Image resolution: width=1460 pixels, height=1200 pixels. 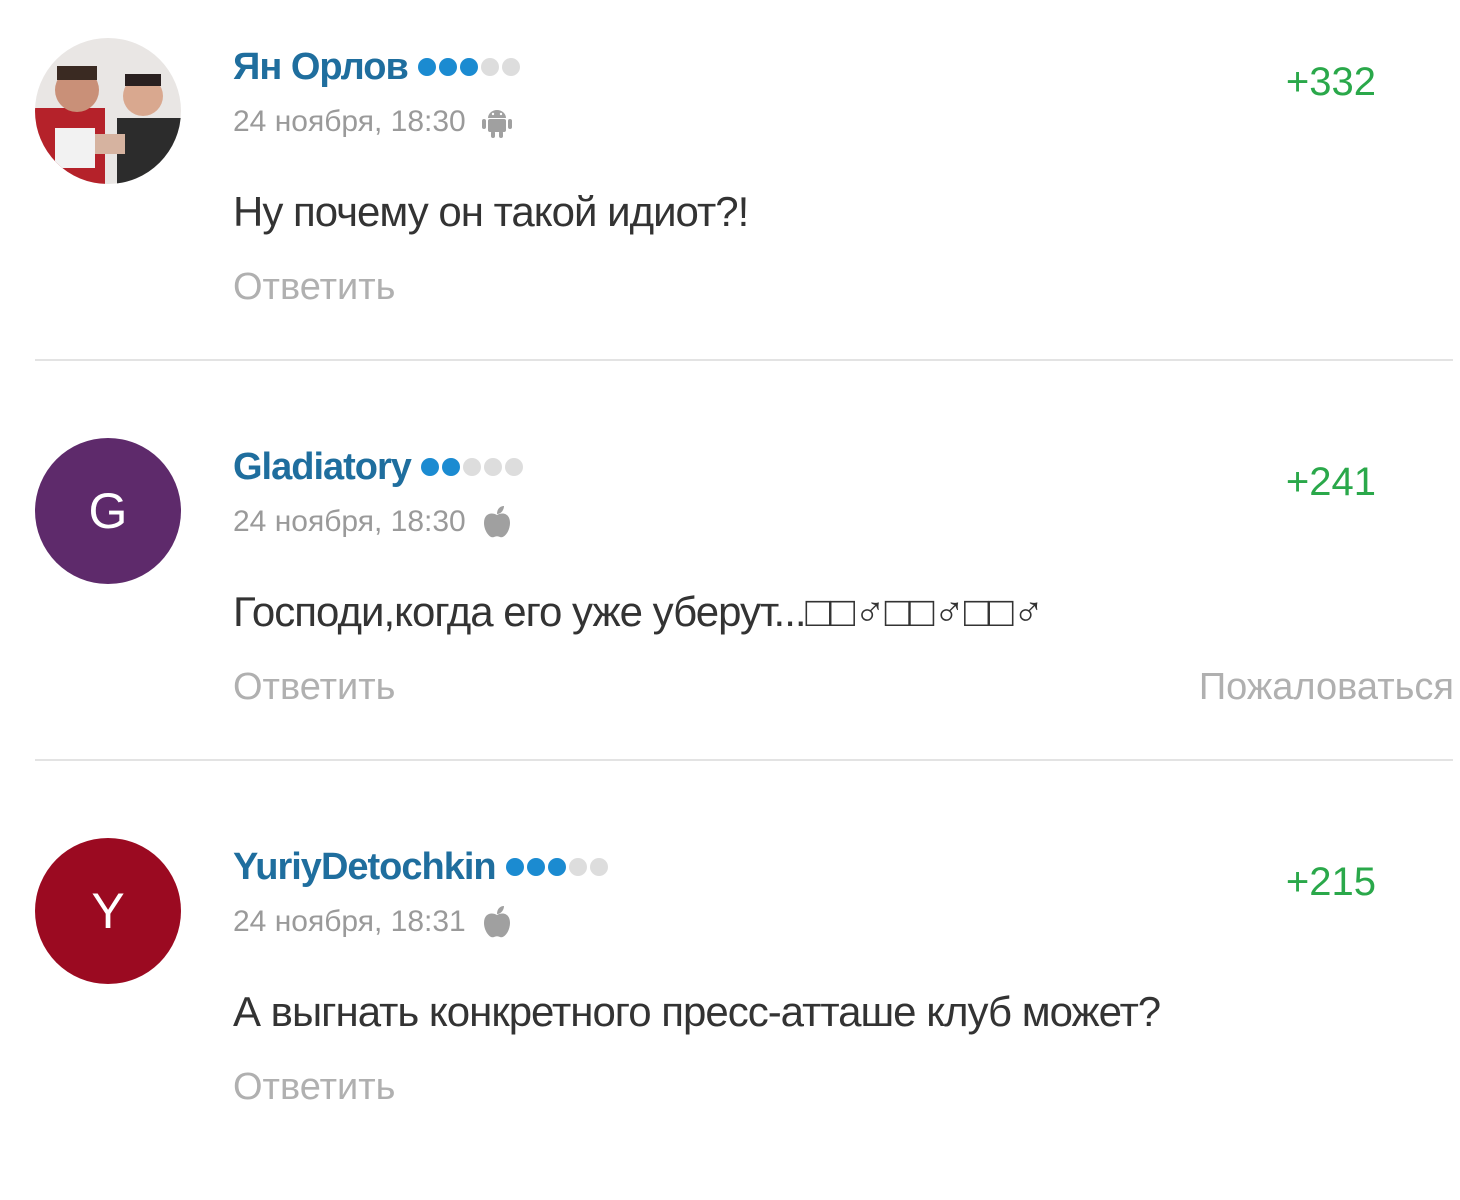 What do you see at coordinates (365, 867) in the screenshot?
I see `author-name-link: YuriyDetochkin` at bounding box center [365, 867].